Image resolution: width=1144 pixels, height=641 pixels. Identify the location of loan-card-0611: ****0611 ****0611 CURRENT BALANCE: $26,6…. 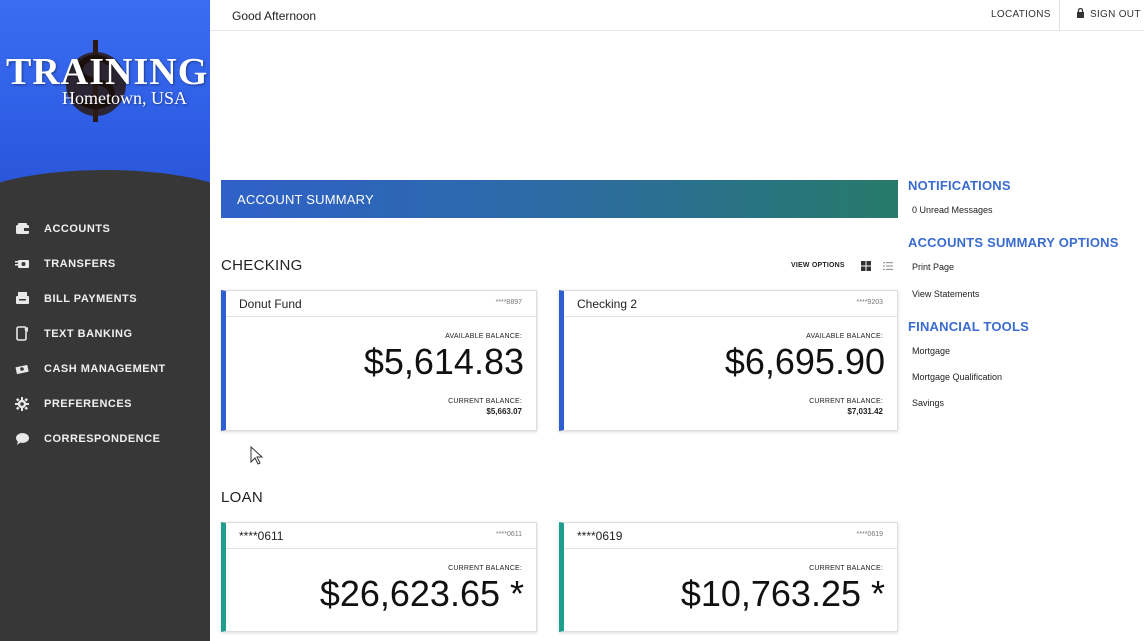
(379, 577).